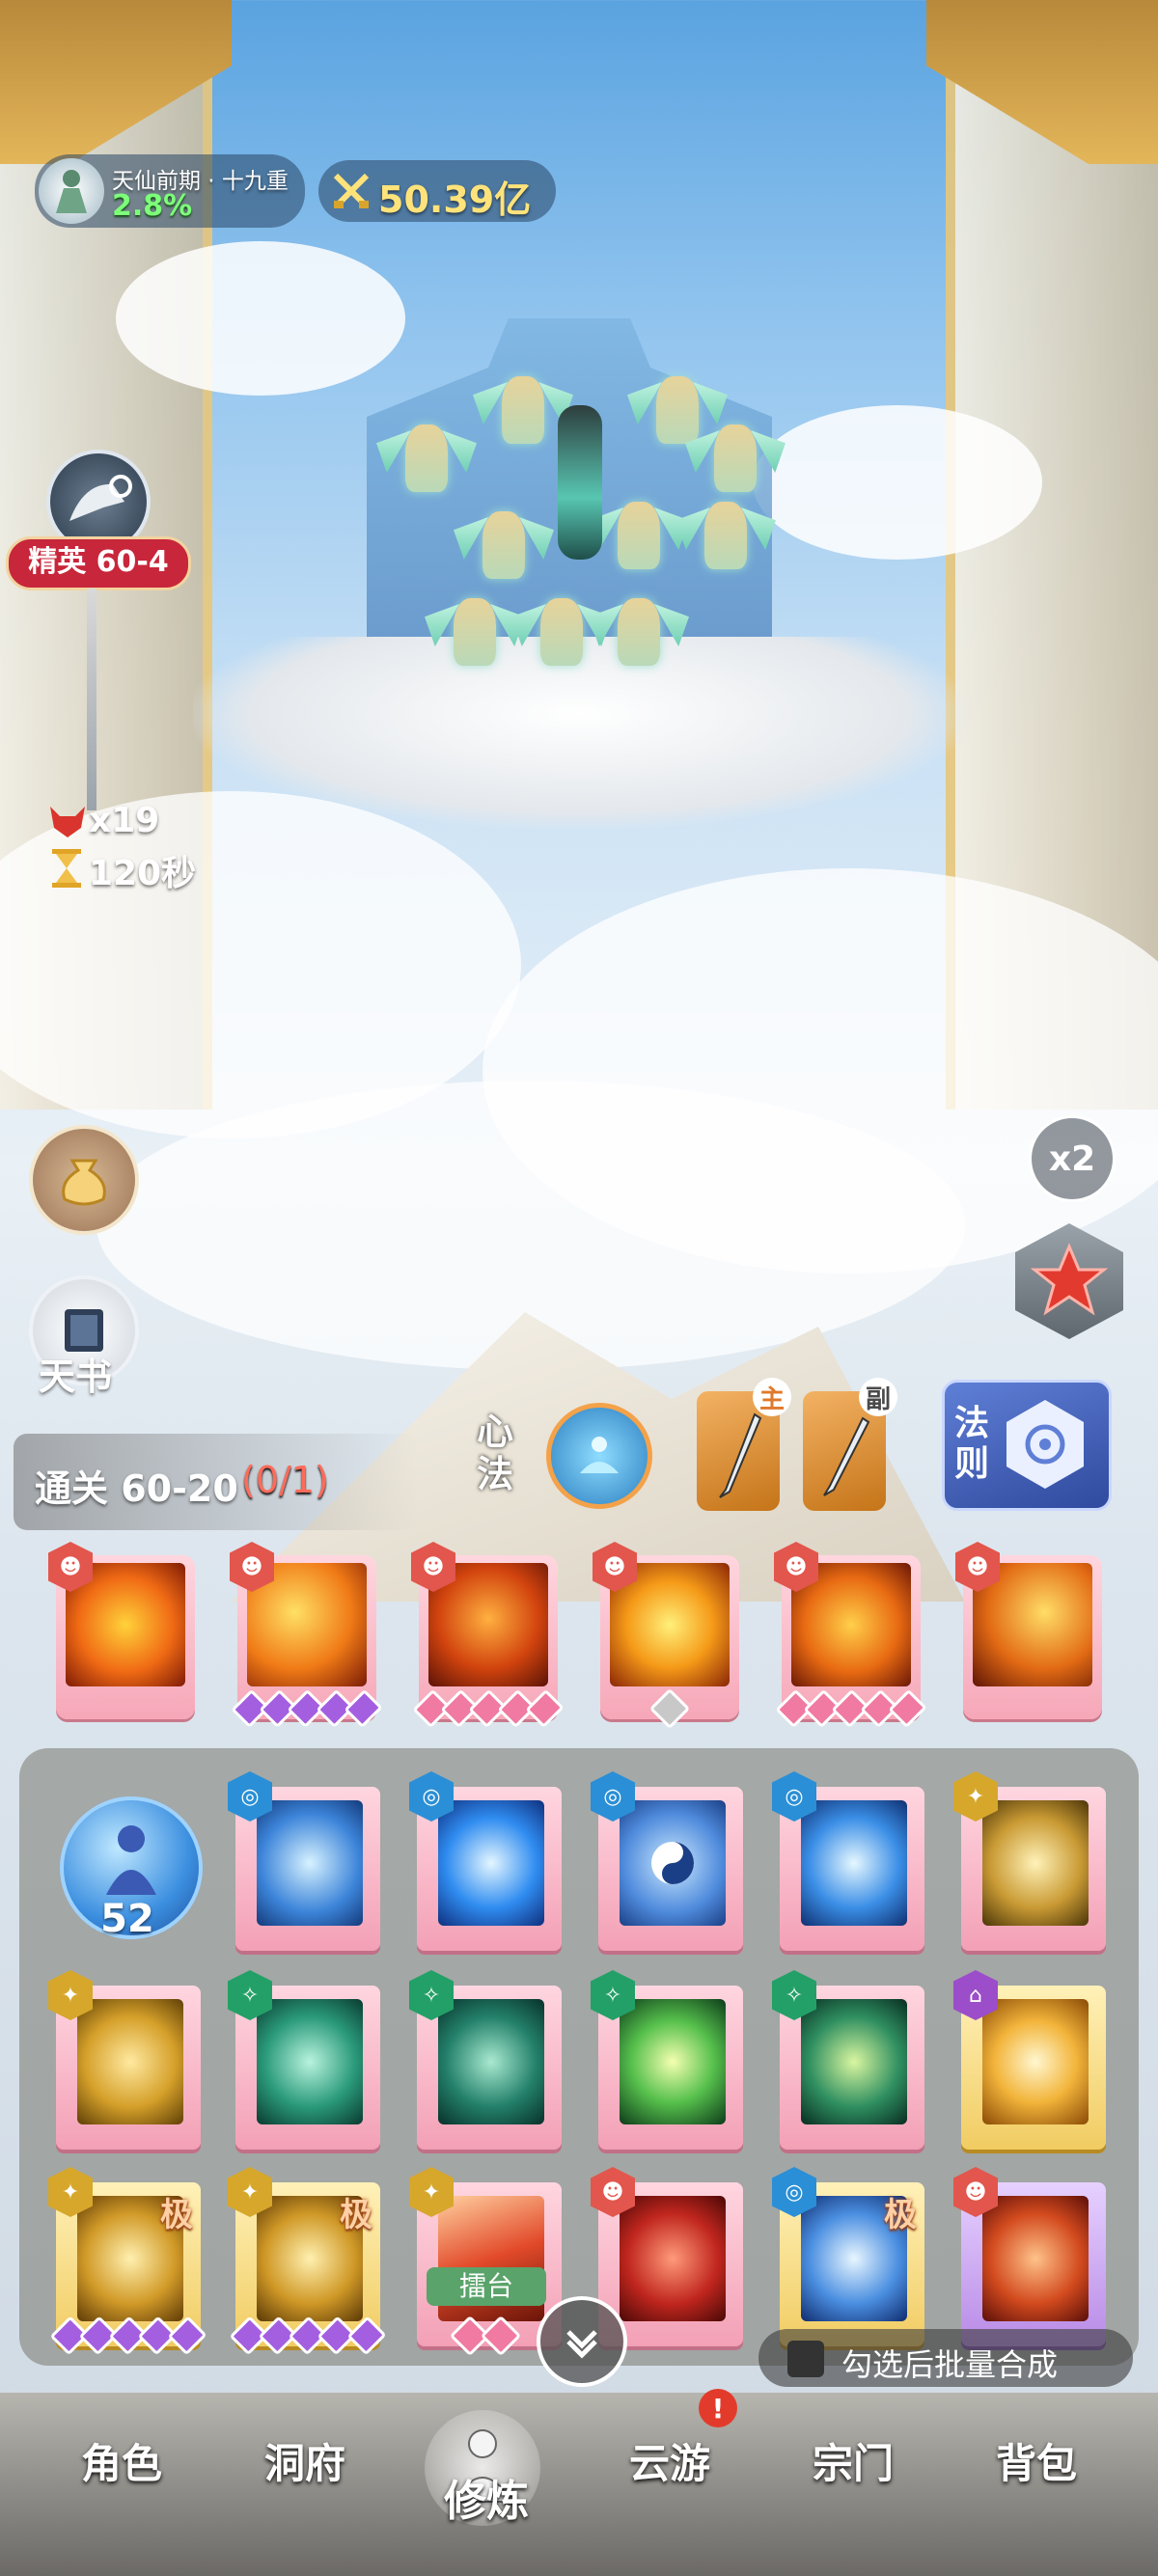  I want to click on hourglass-icon, so click(66, 870).